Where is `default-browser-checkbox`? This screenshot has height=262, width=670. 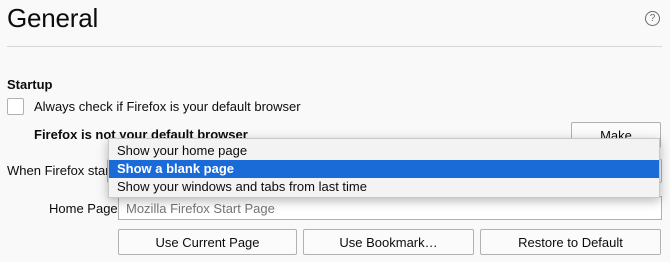
default-browser-checkbox is located at coordinates (15, 106).